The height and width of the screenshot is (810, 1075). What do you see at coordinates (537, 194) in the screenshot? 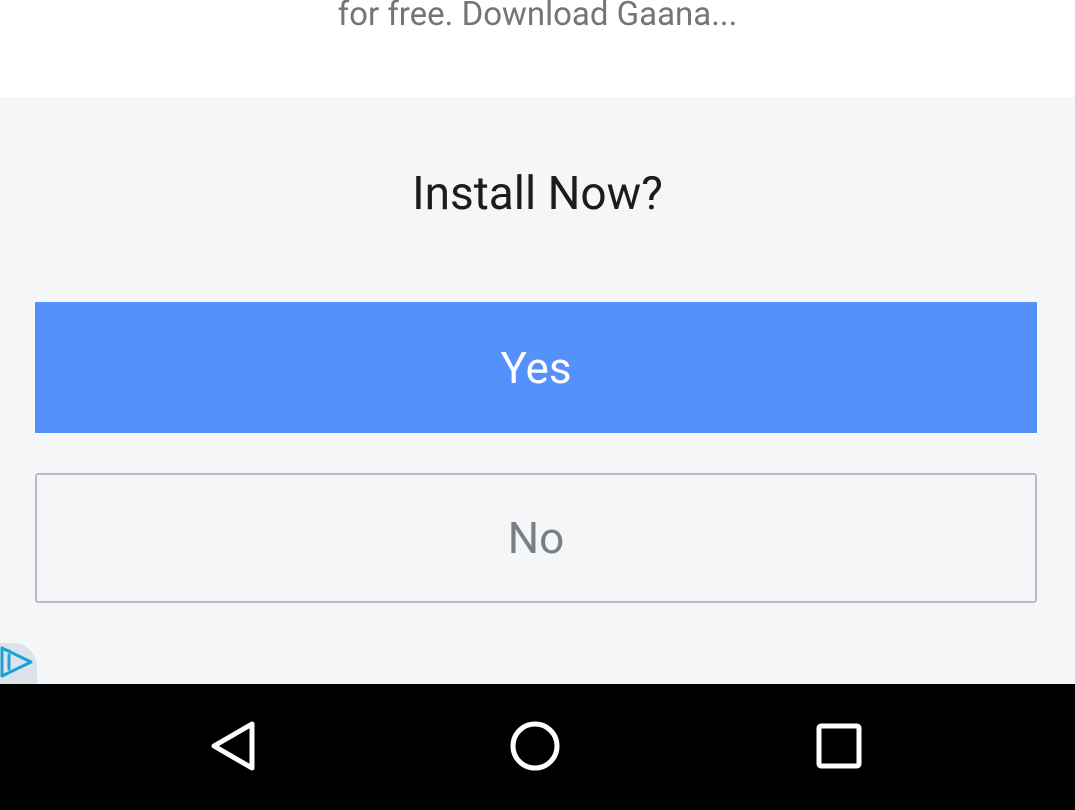
I see `install-prompt-title: Install Now?` at bounding box center [537, 194].